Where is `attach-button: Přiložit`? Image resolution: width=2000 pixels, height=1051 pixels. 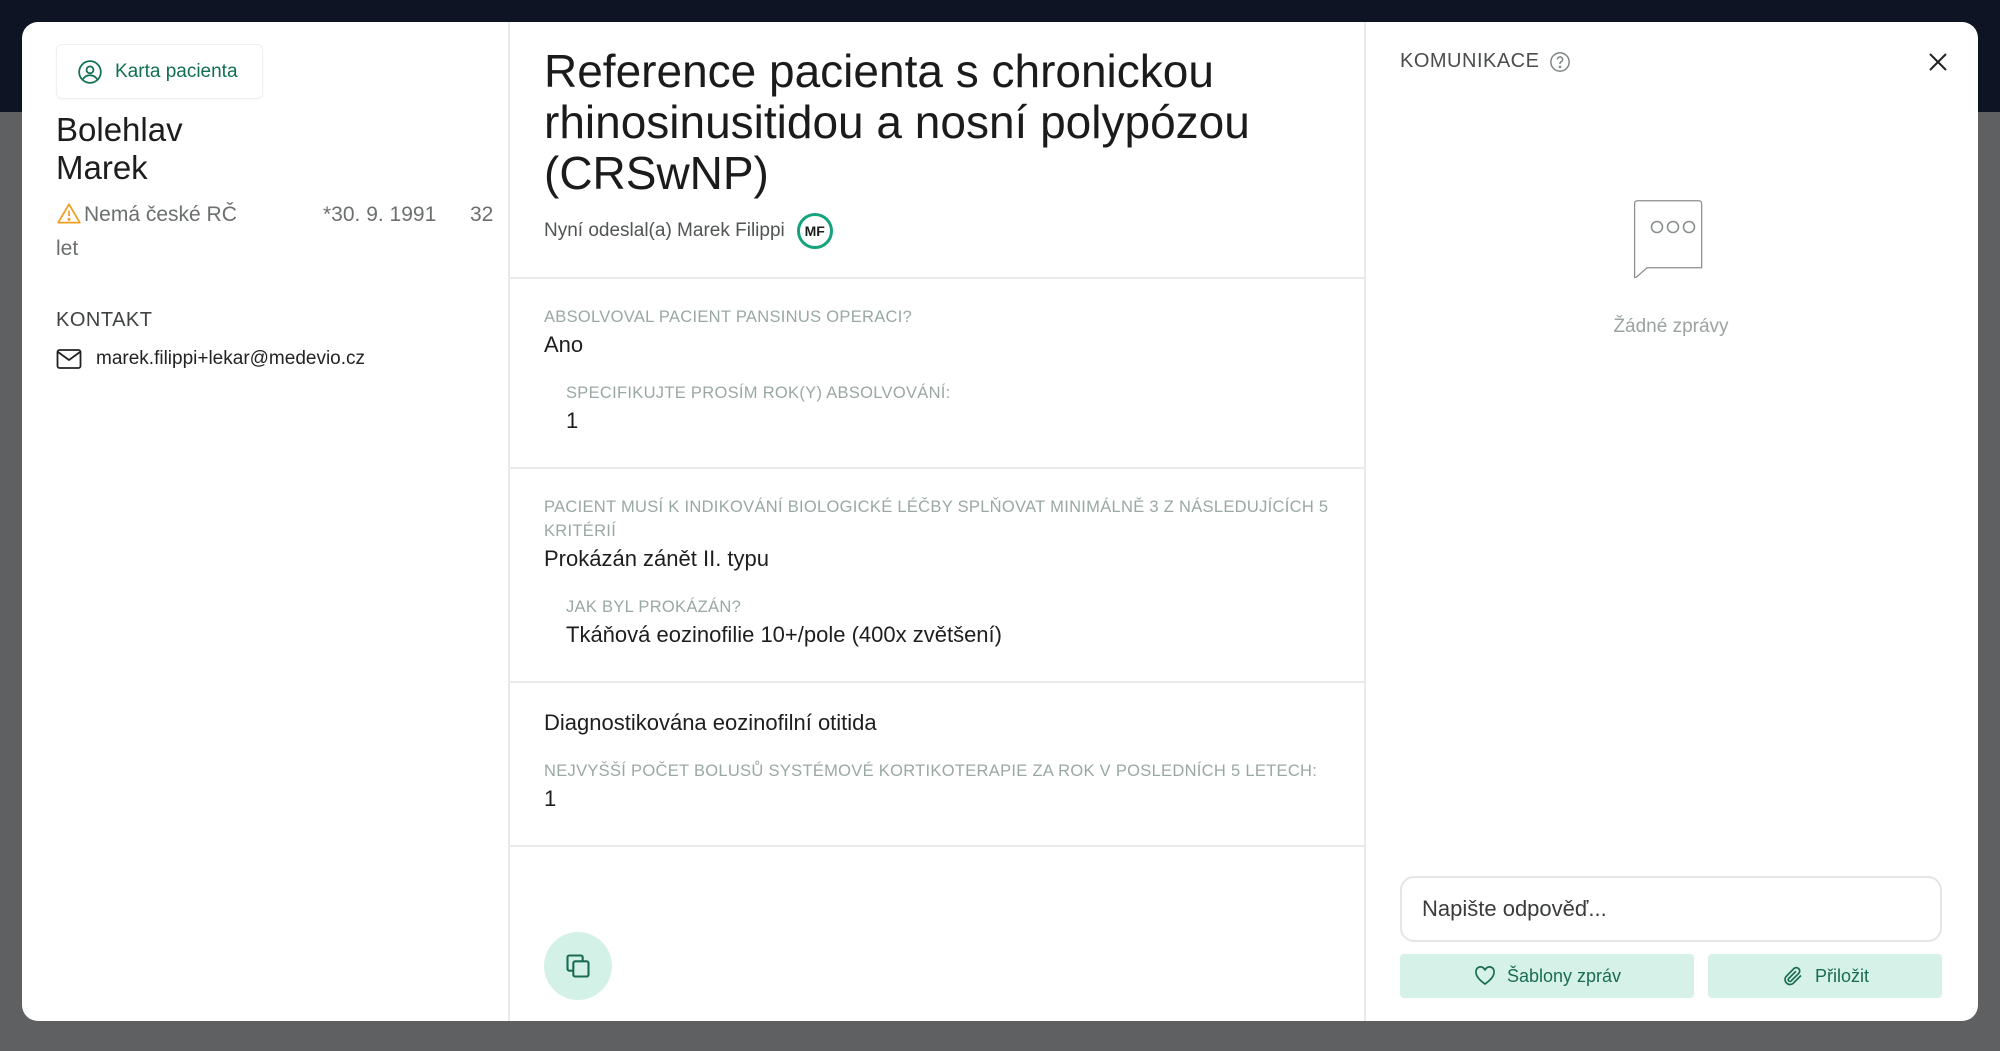
attach-button: Přiložit is located at coordinates (1825, 976).